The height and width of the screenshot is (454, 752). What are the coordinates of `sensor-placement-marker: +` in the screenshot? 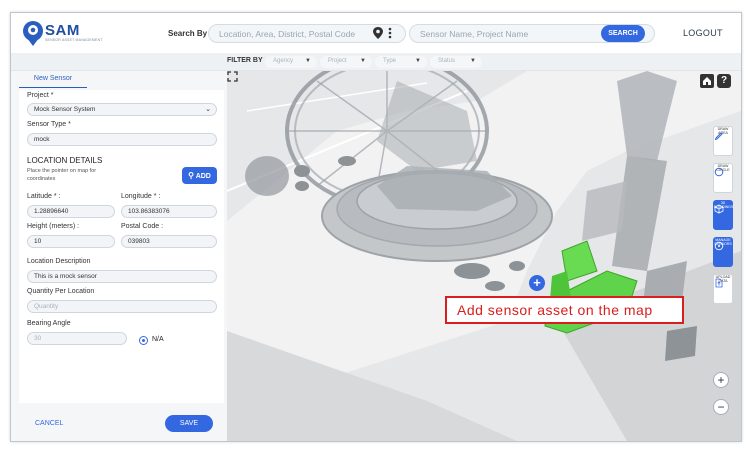 It's located at (537, 283).